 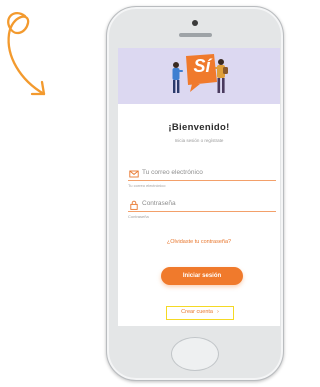 I want to click on envelope-icon, so click(x=134, y=174).